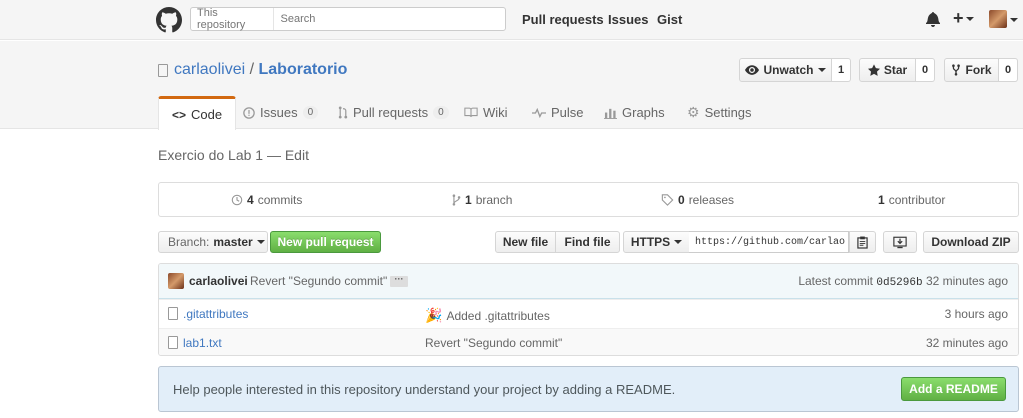  What do you see at coordinates (911, 200) in the screenshot?
I see `contributors-link: 1 contributor` at bounding box center [911, 200].